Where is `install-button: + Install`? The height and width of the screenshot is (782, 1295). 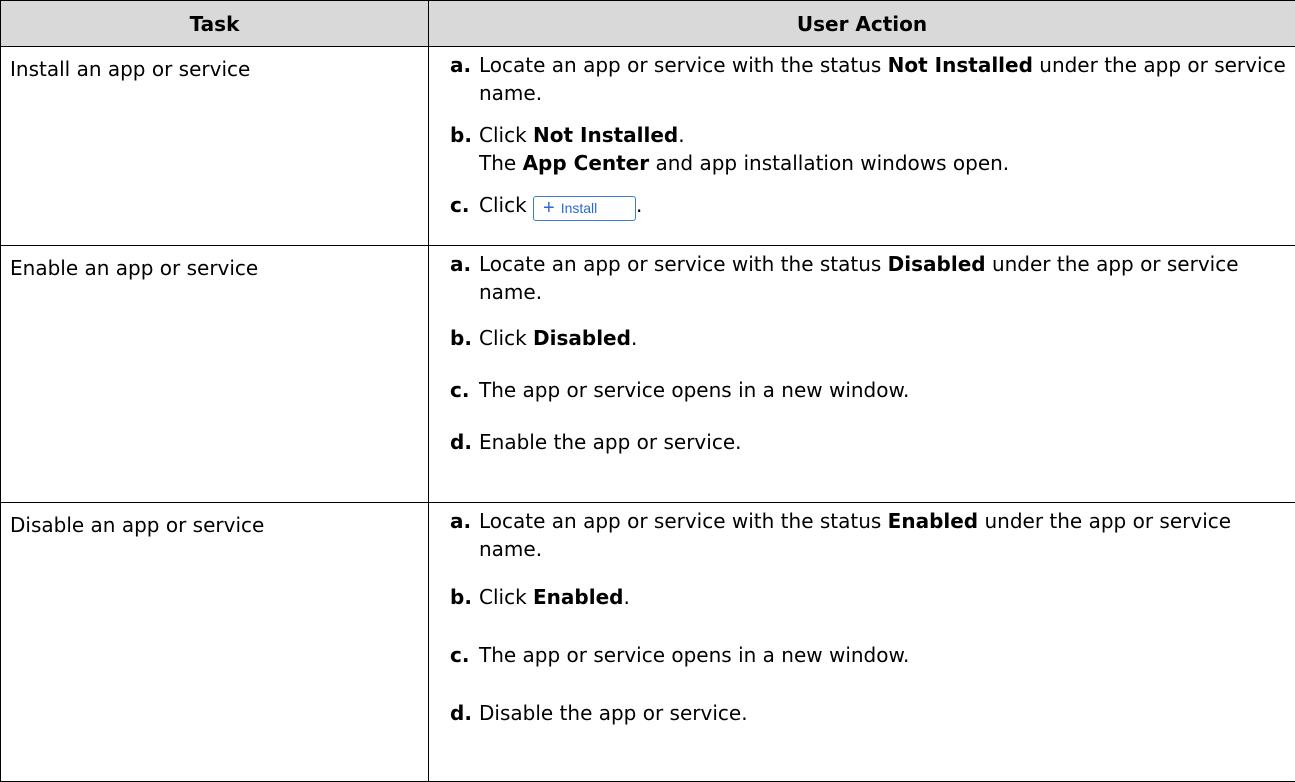
install-button: + Install is located at coordinates (585, 208).